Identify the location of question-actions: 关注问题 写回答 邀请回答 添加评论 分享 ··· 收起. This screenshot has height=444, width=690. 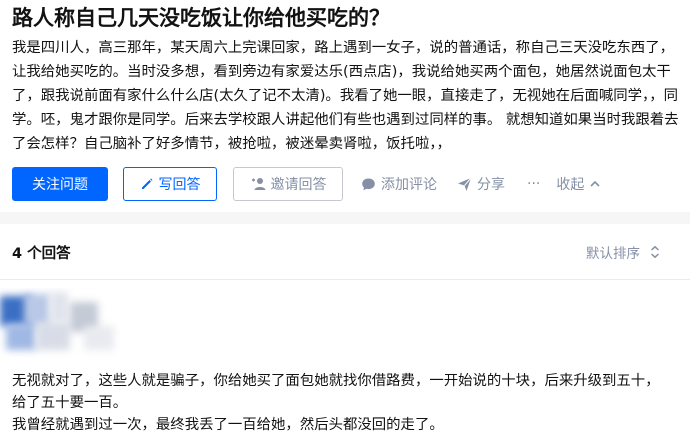
(306, 184).